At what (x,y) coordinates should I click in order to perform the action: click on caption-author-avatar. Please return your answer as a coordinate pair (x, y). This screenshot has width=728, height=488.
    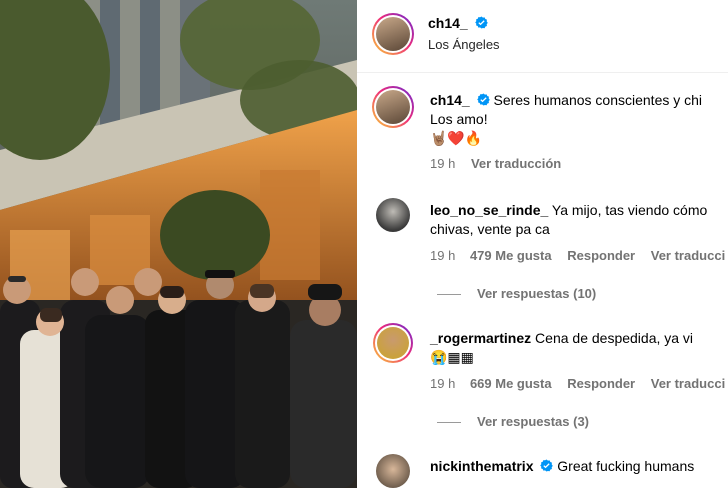
    Looking at the image, I should click on (393, 107).